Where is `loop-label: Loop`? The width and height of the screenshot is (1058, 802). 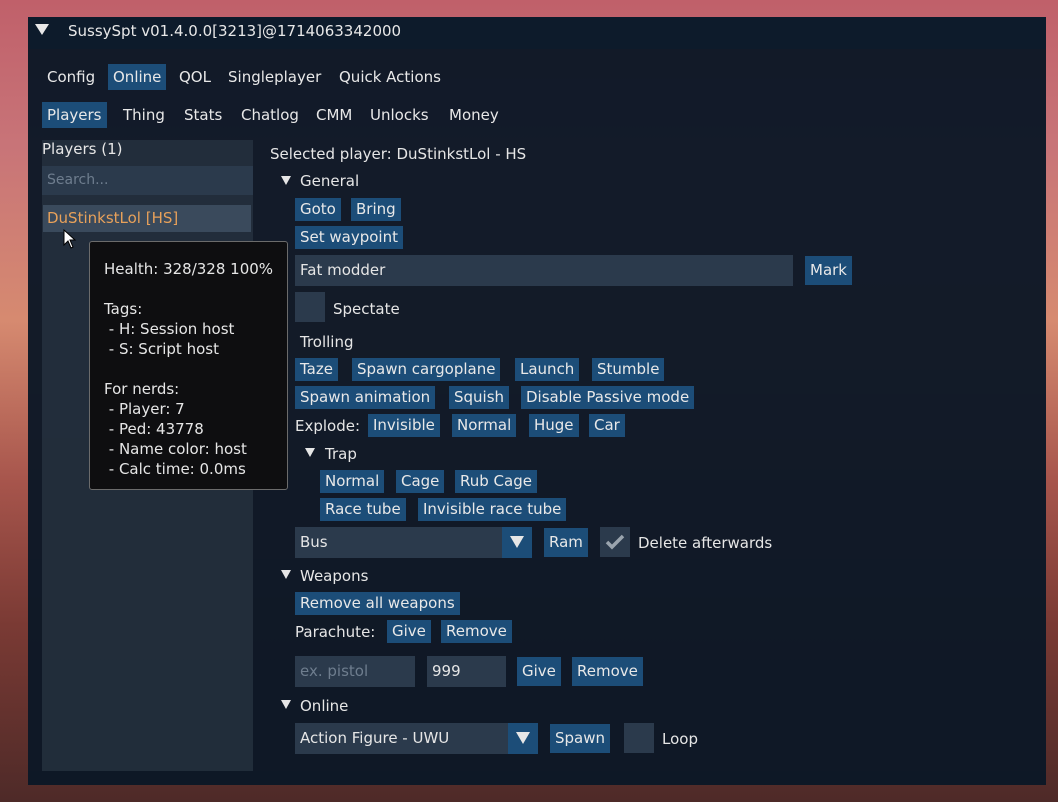
loop-label: Loop is located at coordinates (680, 739).